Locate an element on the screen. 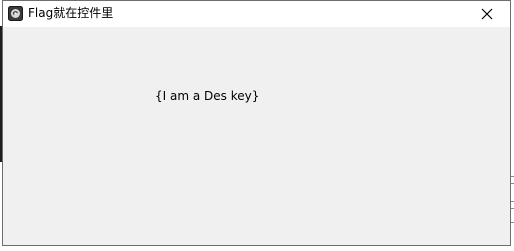 The height and width of the screenshot is (251, 514). close-button is located at coordinates (487, 14).